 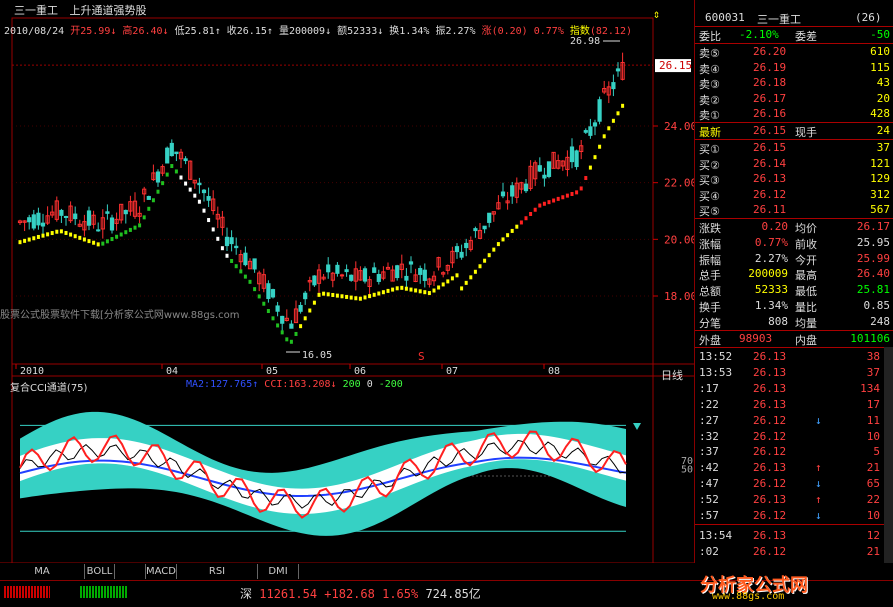 What do you see at coordinates (880, 114) in the screenshot?
I see `sell-volume: 428` at bounding box center [880, 114].